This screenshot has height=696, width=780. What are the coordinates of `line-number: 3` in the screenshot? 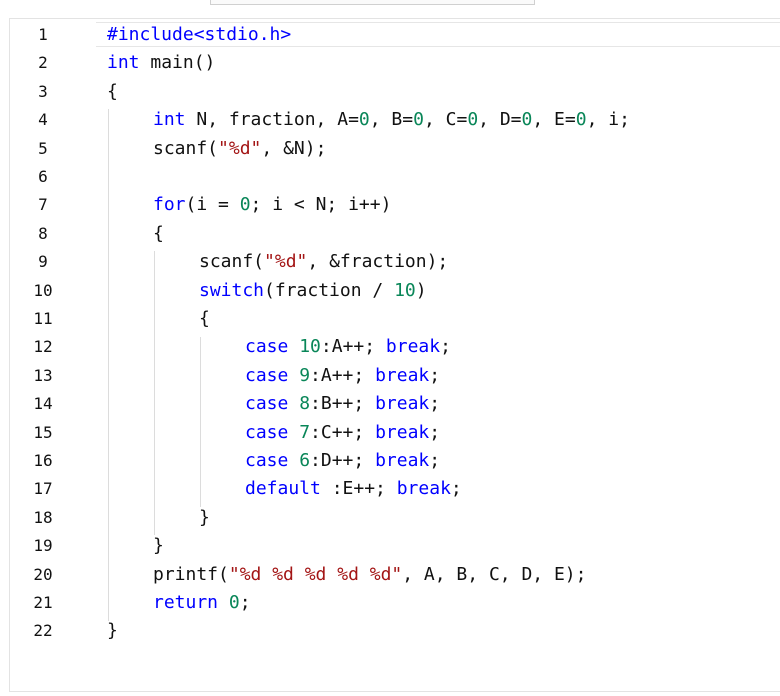 It's located at (43, 91).